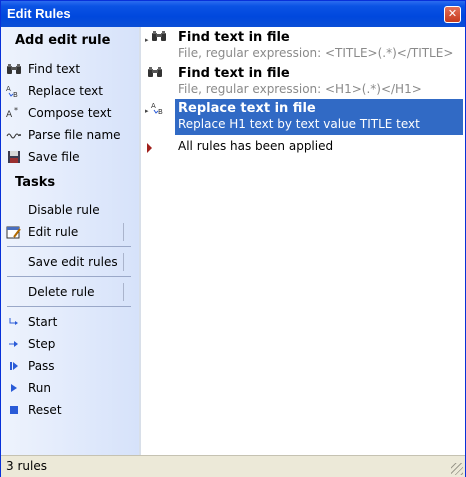 Image resolution: width=466 pixels, height=477 pixels. What do you see at coordinates (256, 146) in the screenshot?
I see `run-status-message: All rules has been applied` at bounding box center [256, 146].